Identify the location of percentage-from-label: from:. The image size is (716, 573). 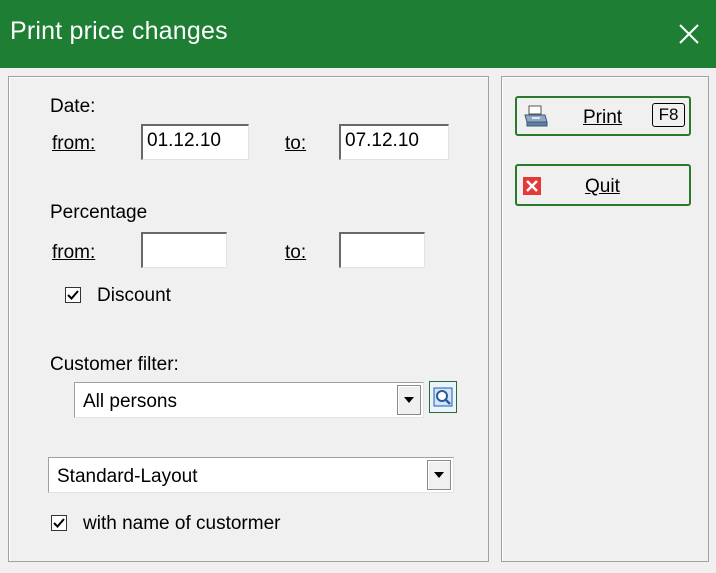
(74, 252).